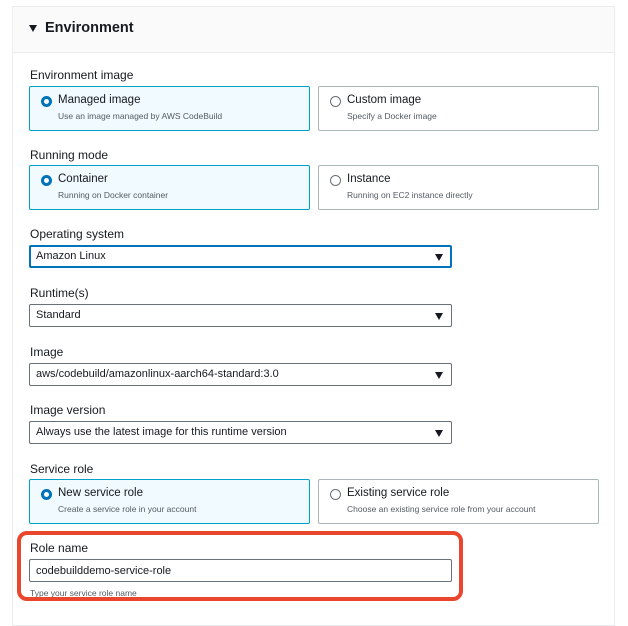  Describe the element at coordinates (392, 116) in the screenshot. I see `option-description: Specify a Docker image` at that location.